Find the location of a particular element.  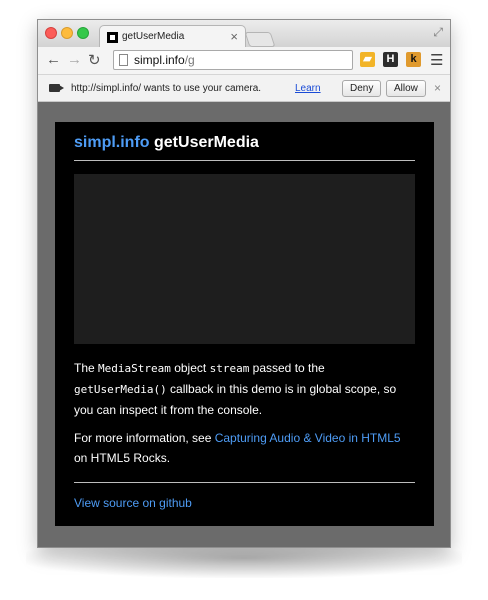

capturing-audio-video-link: Capturing Audio & Video in HTML5 is located at coordinates (308, 438).